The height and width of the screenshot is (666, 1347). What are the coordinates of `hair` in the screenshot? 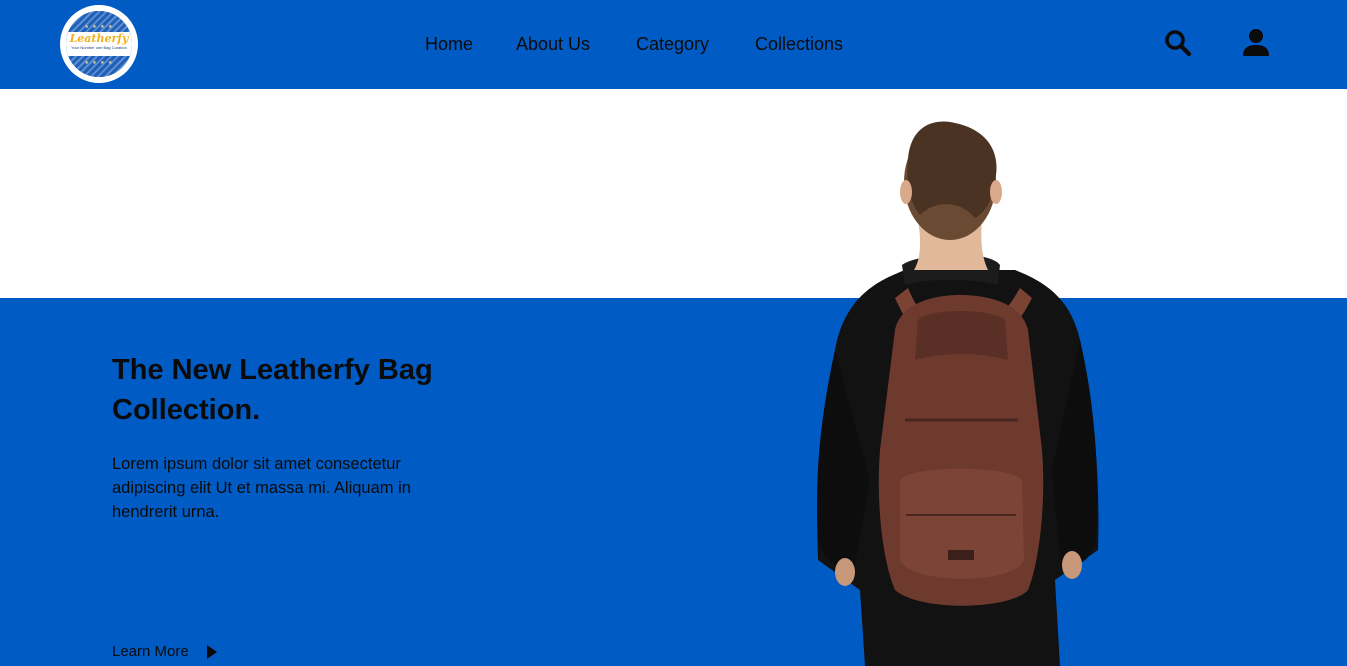 It's located at (952, 169).